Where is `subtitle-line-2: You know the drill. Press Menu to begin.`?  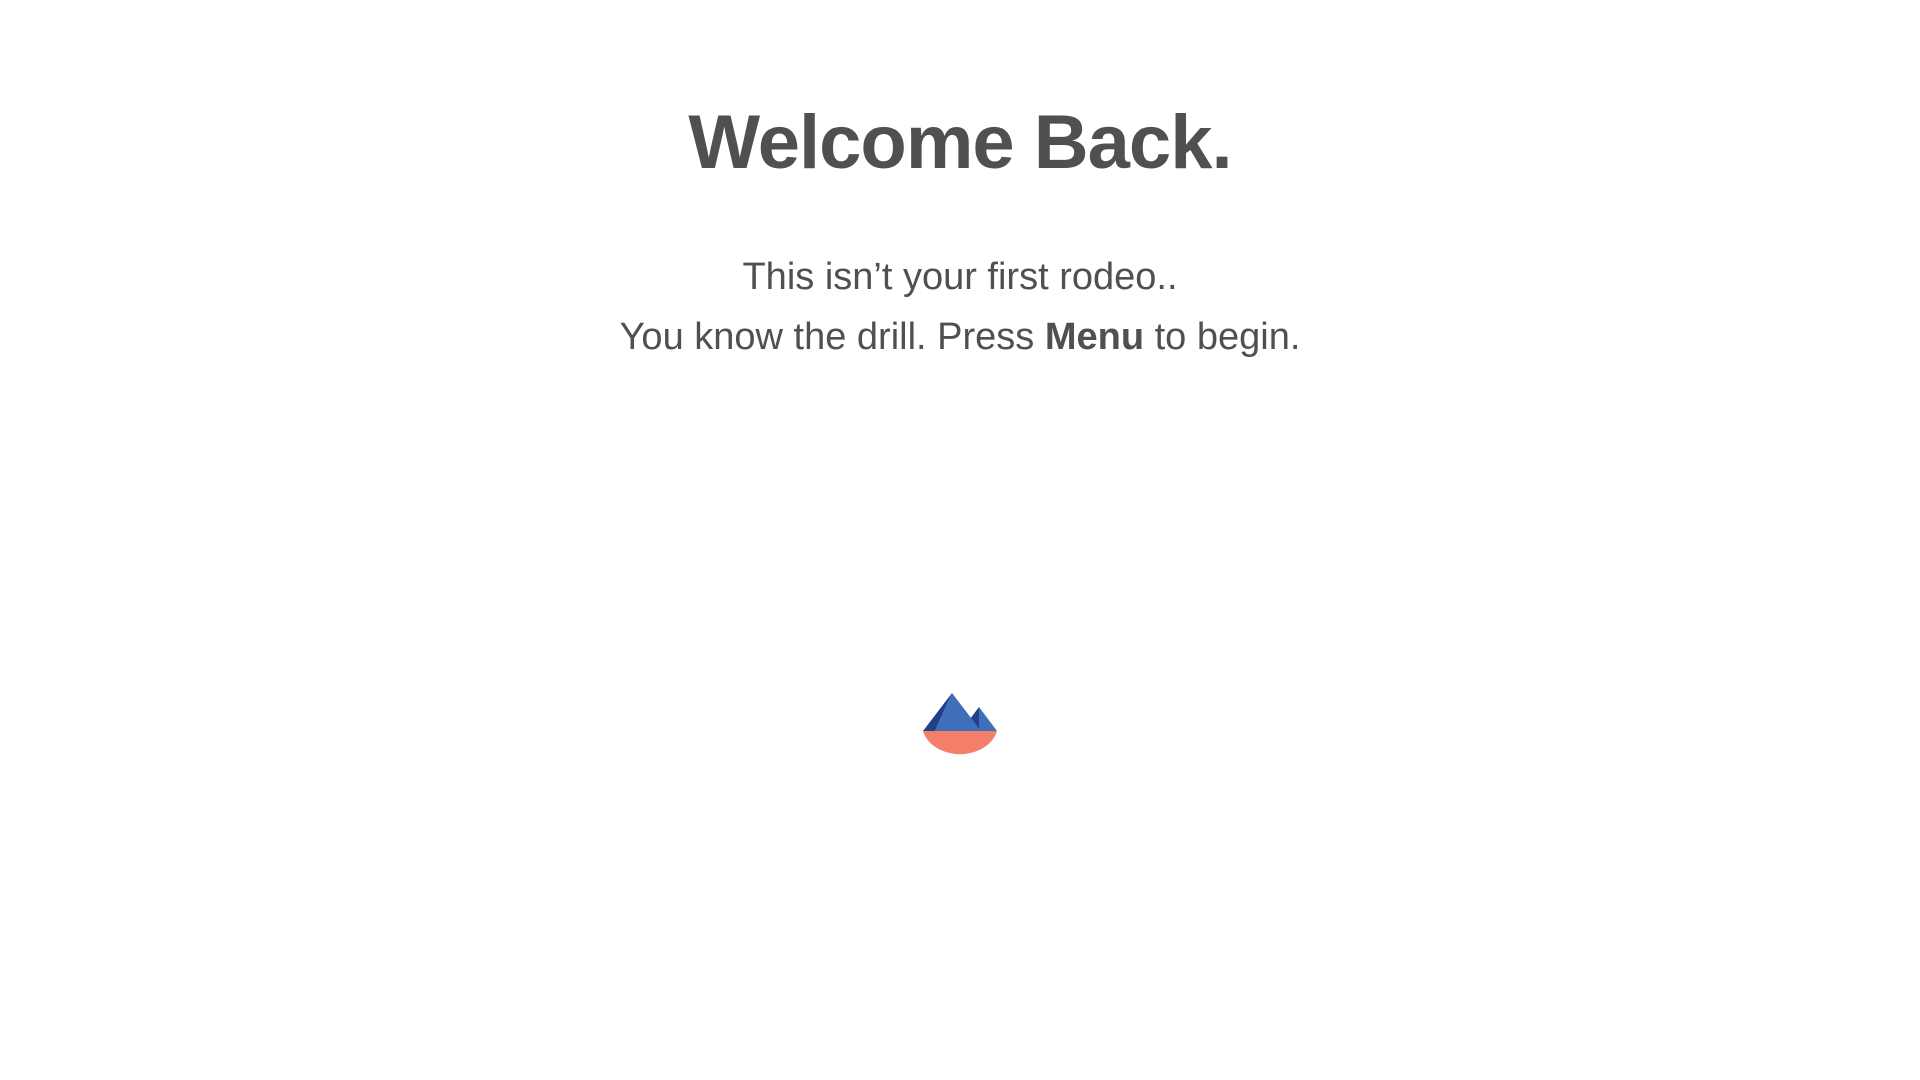 subtitle-line-2: You know the drill. Press Menu to begin. is located at coordinates (960, 337).